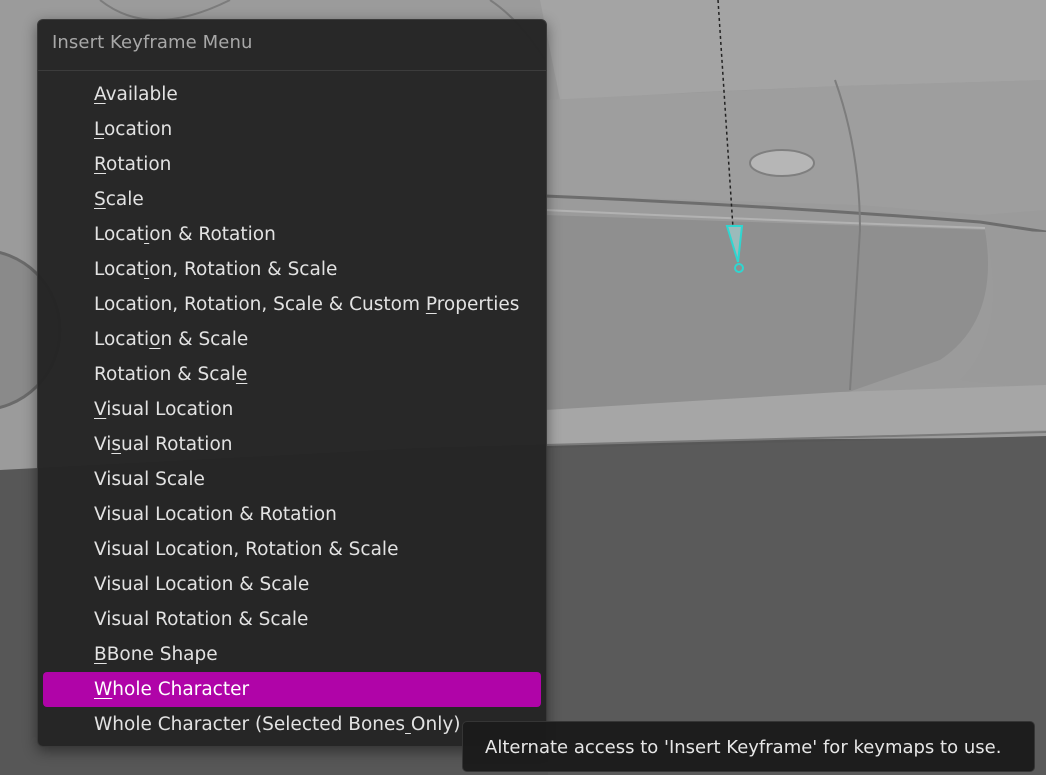  I want to click on menu-item-bbone-shape: BBone Shape, so click(292, 654).